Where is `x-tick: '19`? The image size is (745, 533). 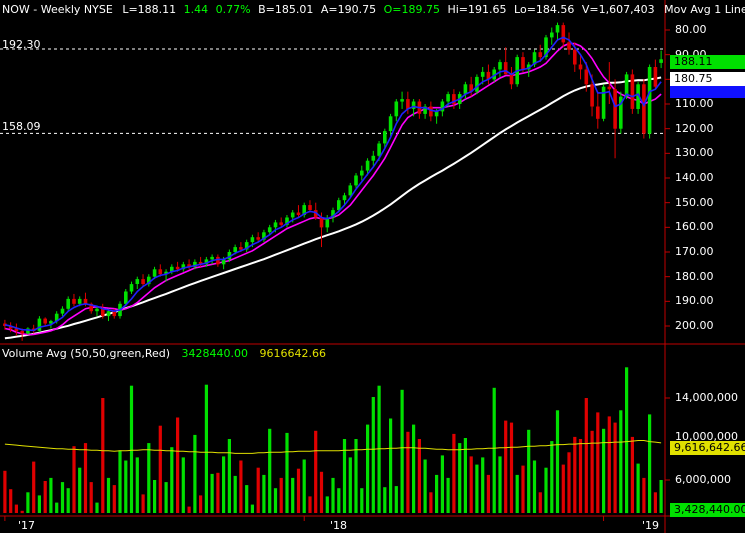
x-tick: '19 is located at coordinates (651, 525).